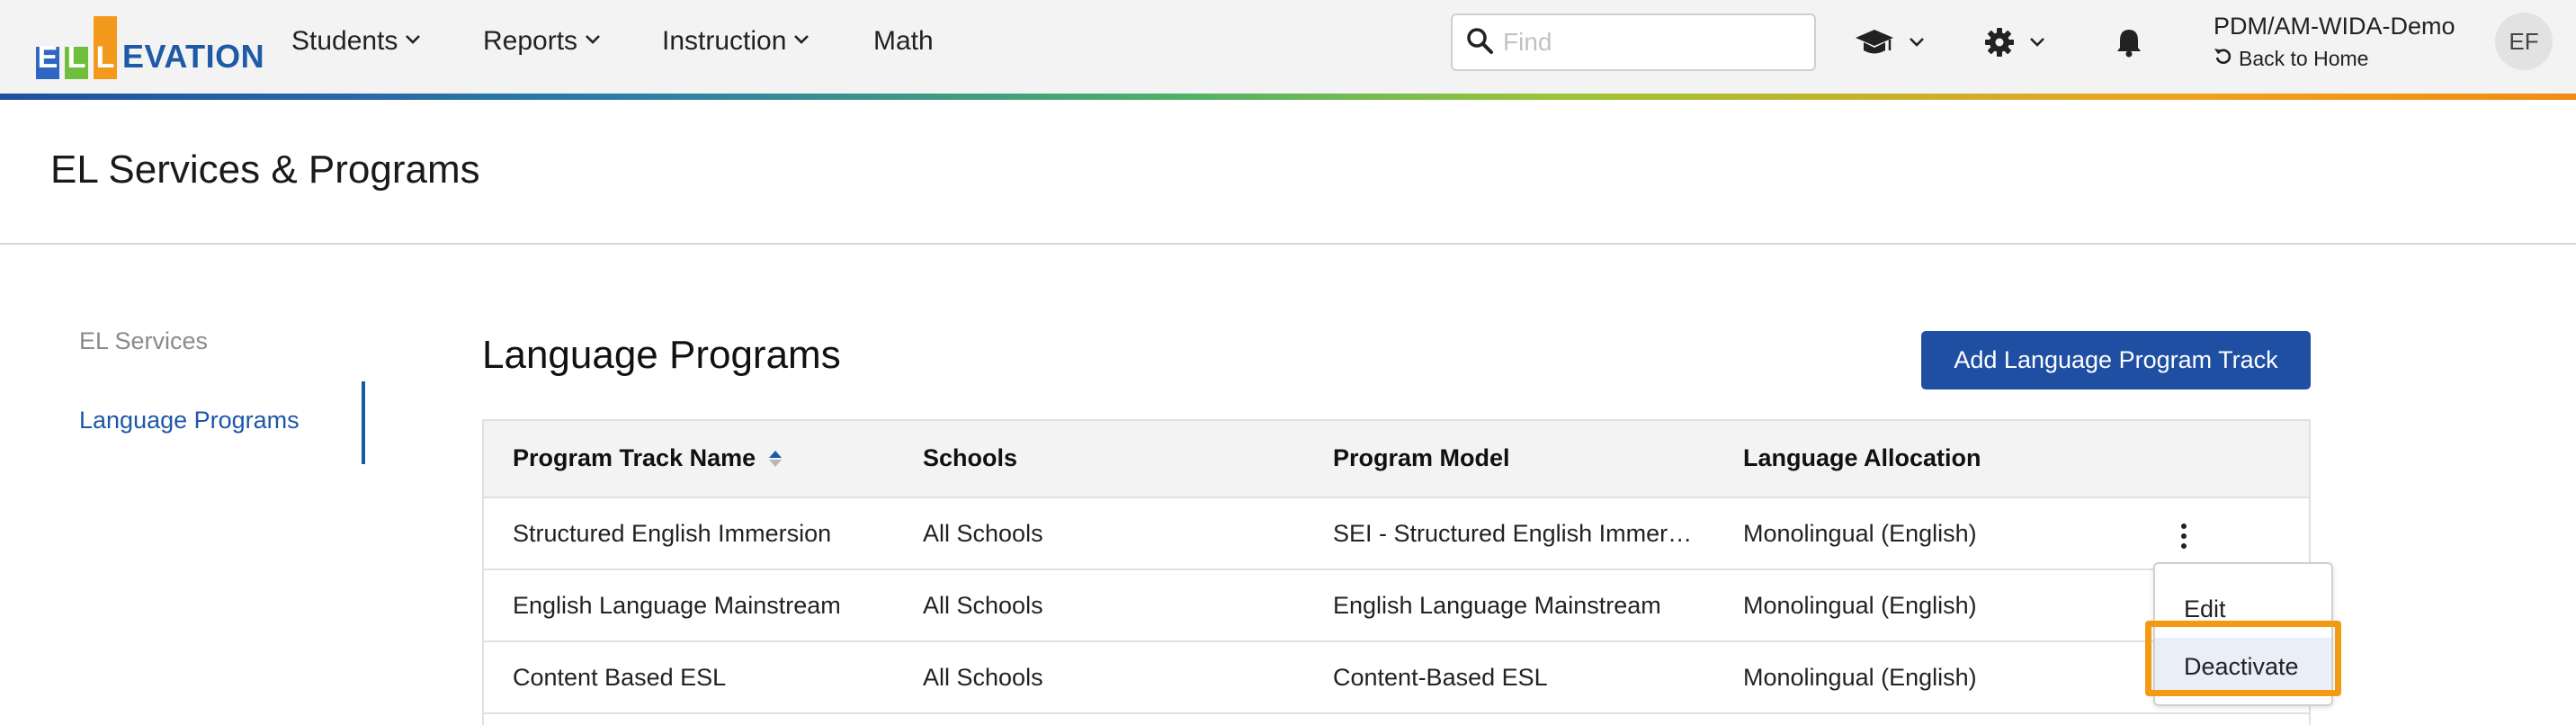 The width and height of the screenshot is (2576, 725). I want to click on sidebar-active-indicator, so click(363, 423).